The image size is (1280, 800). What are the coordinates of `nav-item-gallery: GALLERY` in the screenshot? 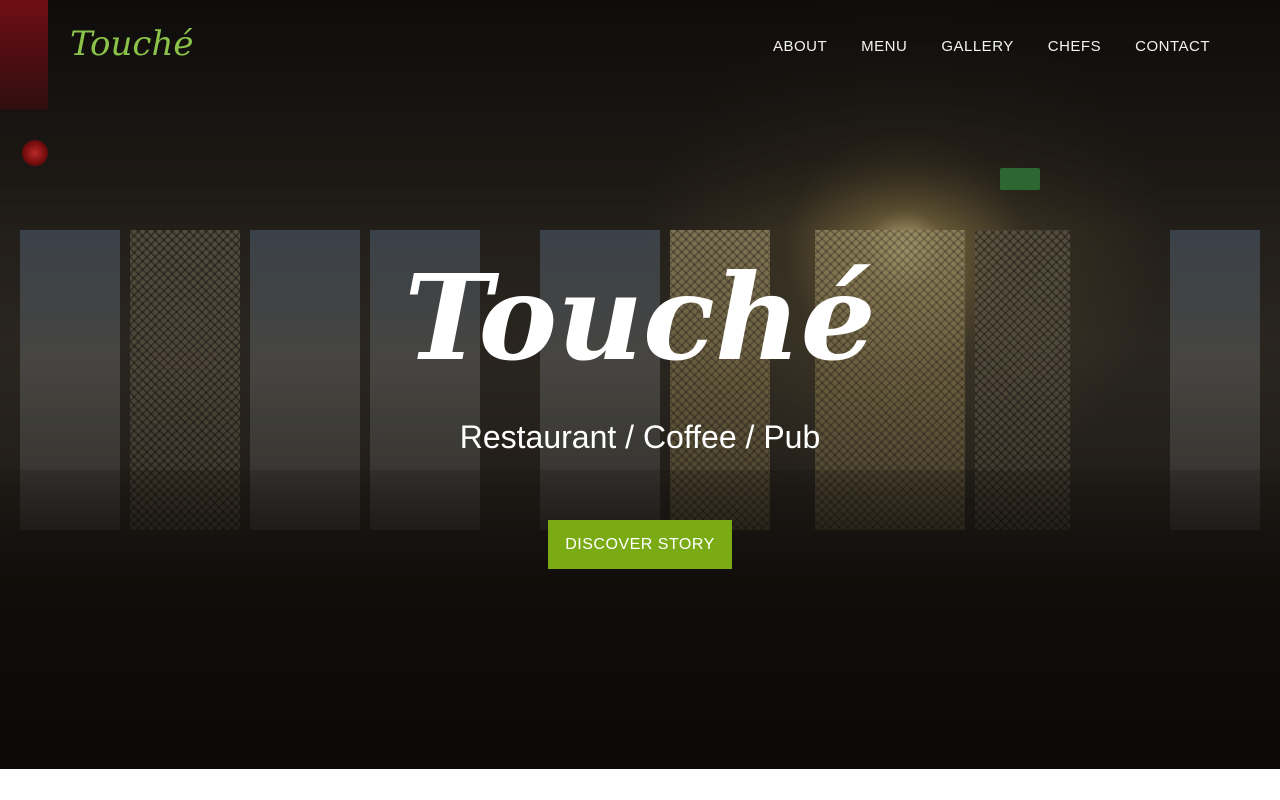 It's located at (977, 47).